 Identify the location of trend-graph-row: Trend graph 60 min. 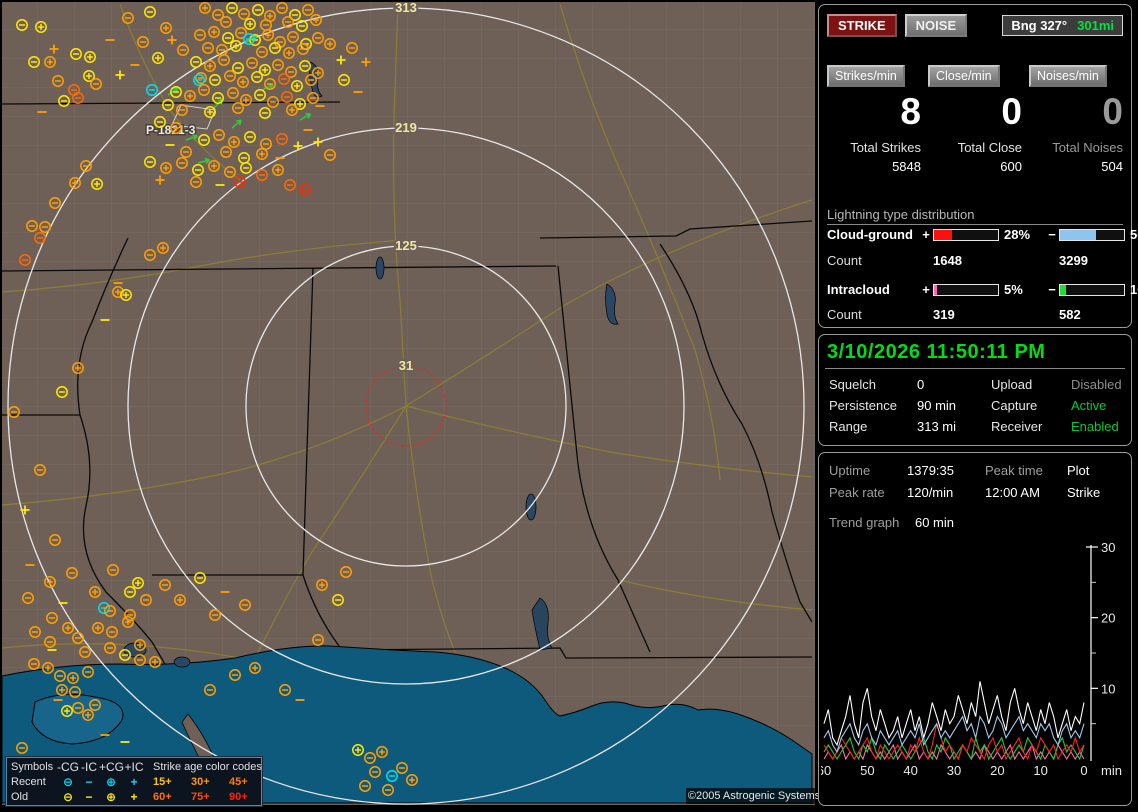
(891, 522).